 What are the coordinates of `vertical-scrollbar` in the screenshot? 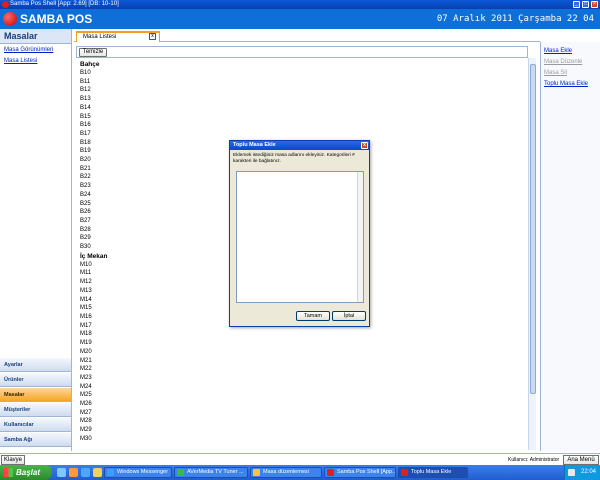 It's located at (532, 254).